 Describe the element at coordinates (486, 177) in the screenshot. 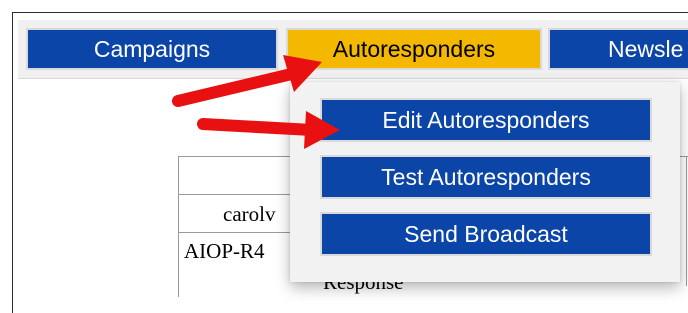

I see `menu-item-test-autoresponders: Test Autoresponders` at that location.